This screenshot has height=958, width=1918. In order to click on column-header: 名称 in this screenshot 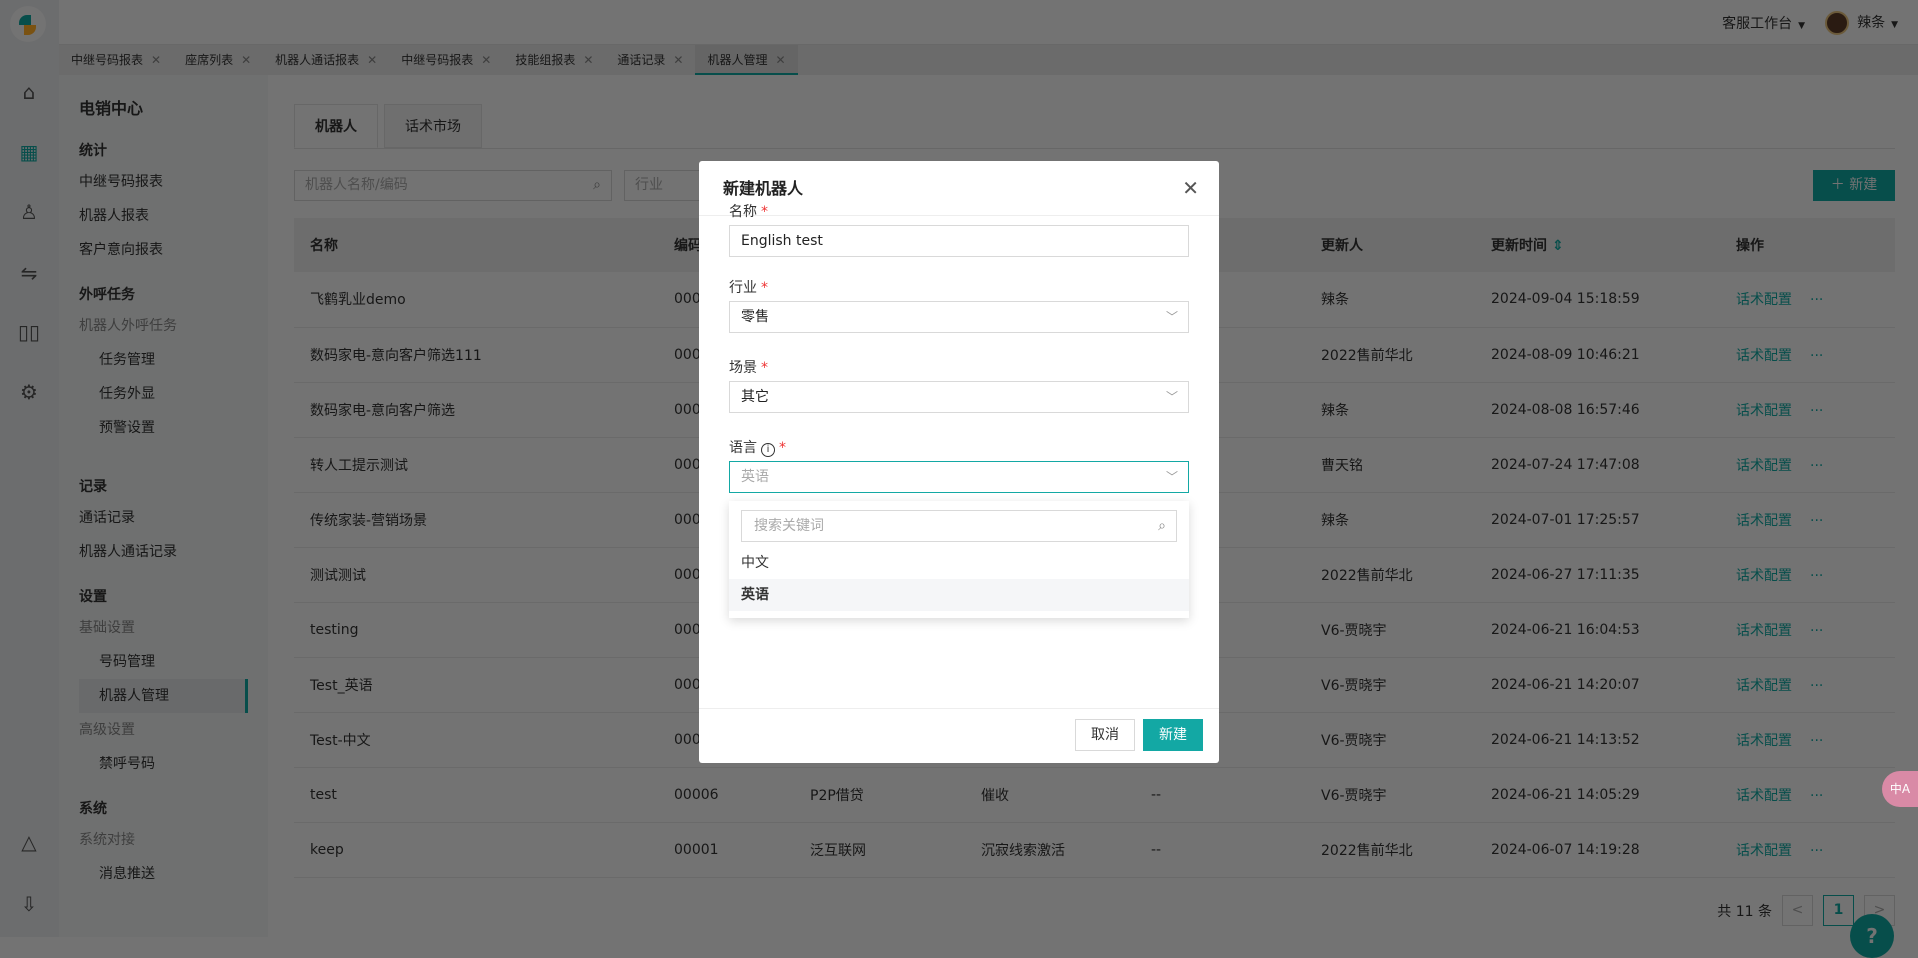, I will do `click(476, 245)`.